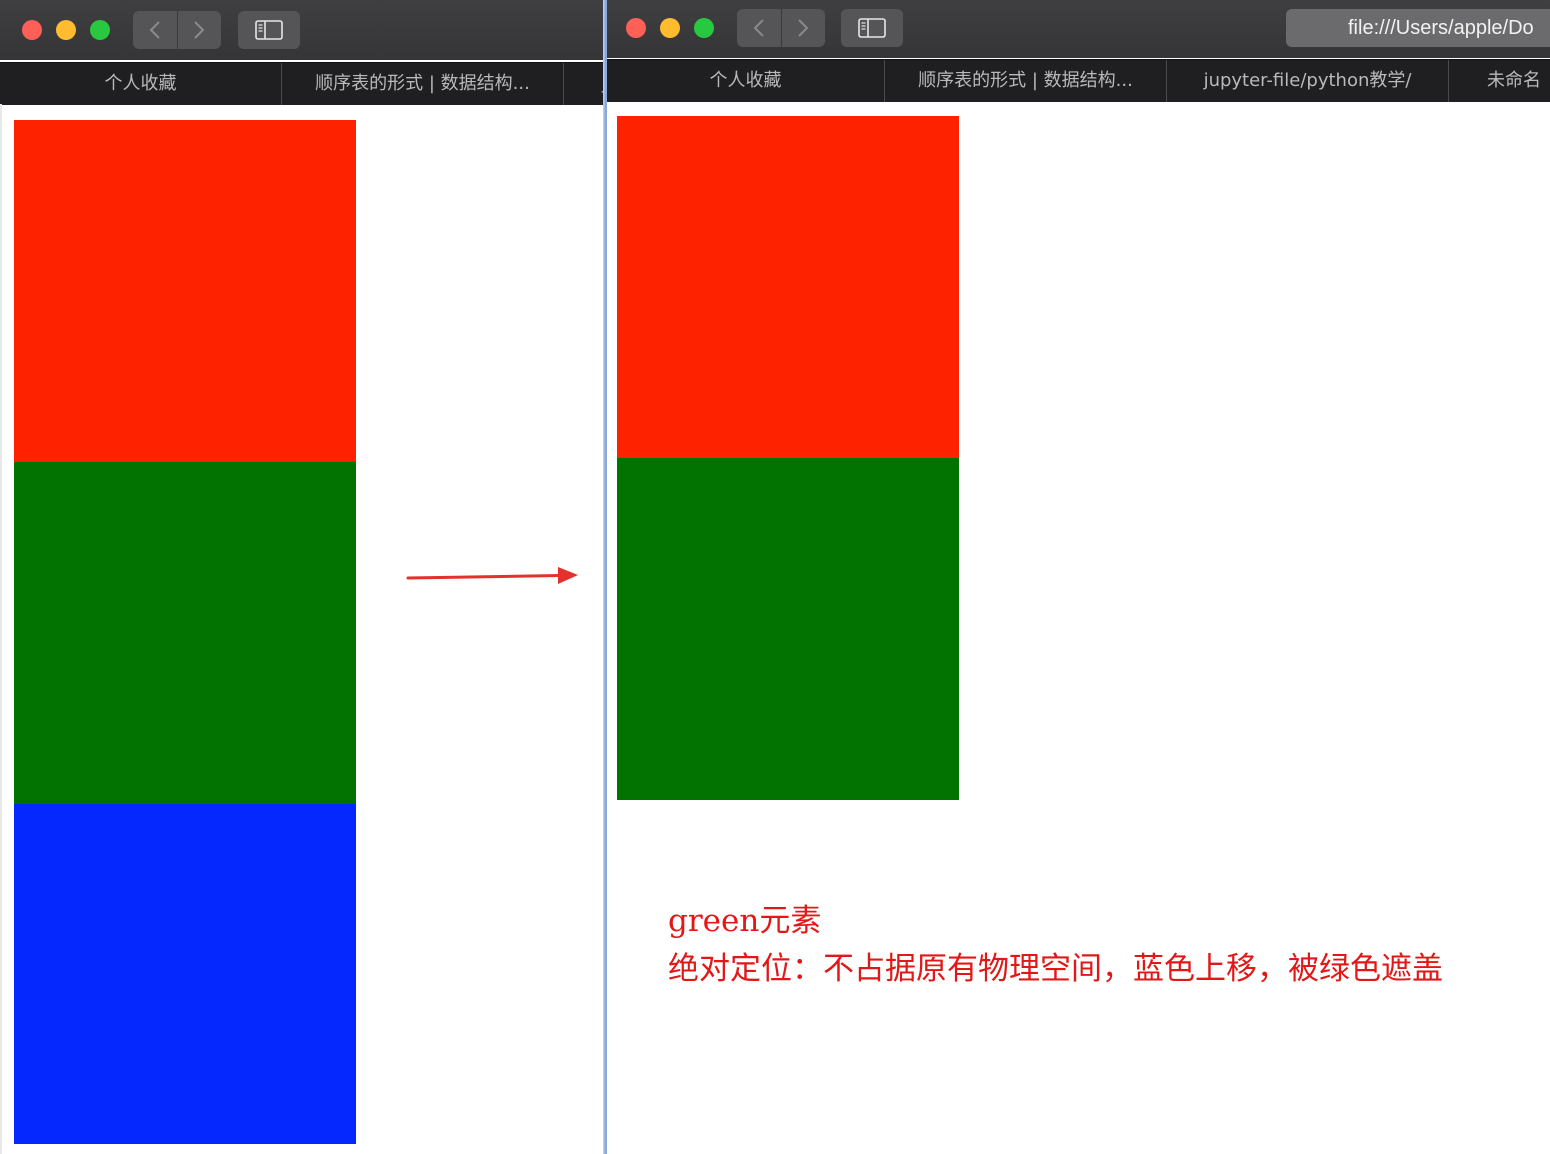  Describe the element at coordinates (1308, 81) in the screenshot. I see `tab-jupyter-python: jupyter-file/python教学/` at that location.